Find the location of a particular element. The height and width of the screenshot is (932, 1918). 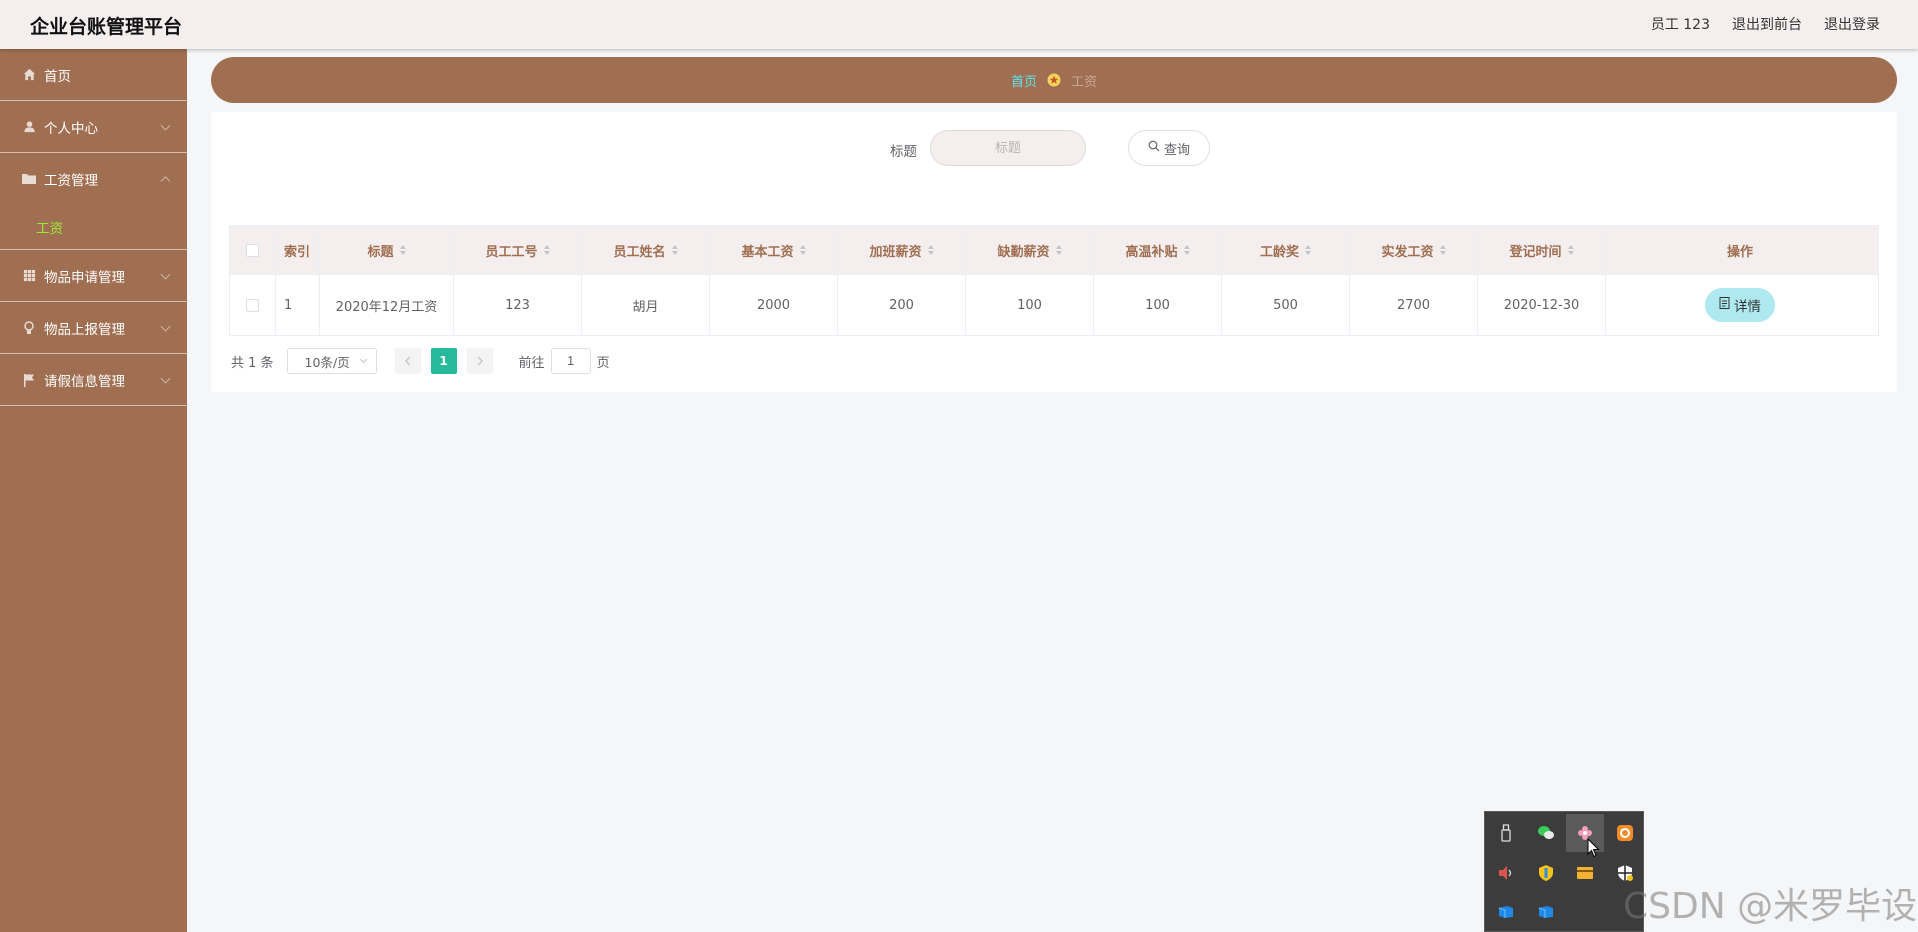

column-header: 缺勤薪资 is located at coordinates (1030, 250).